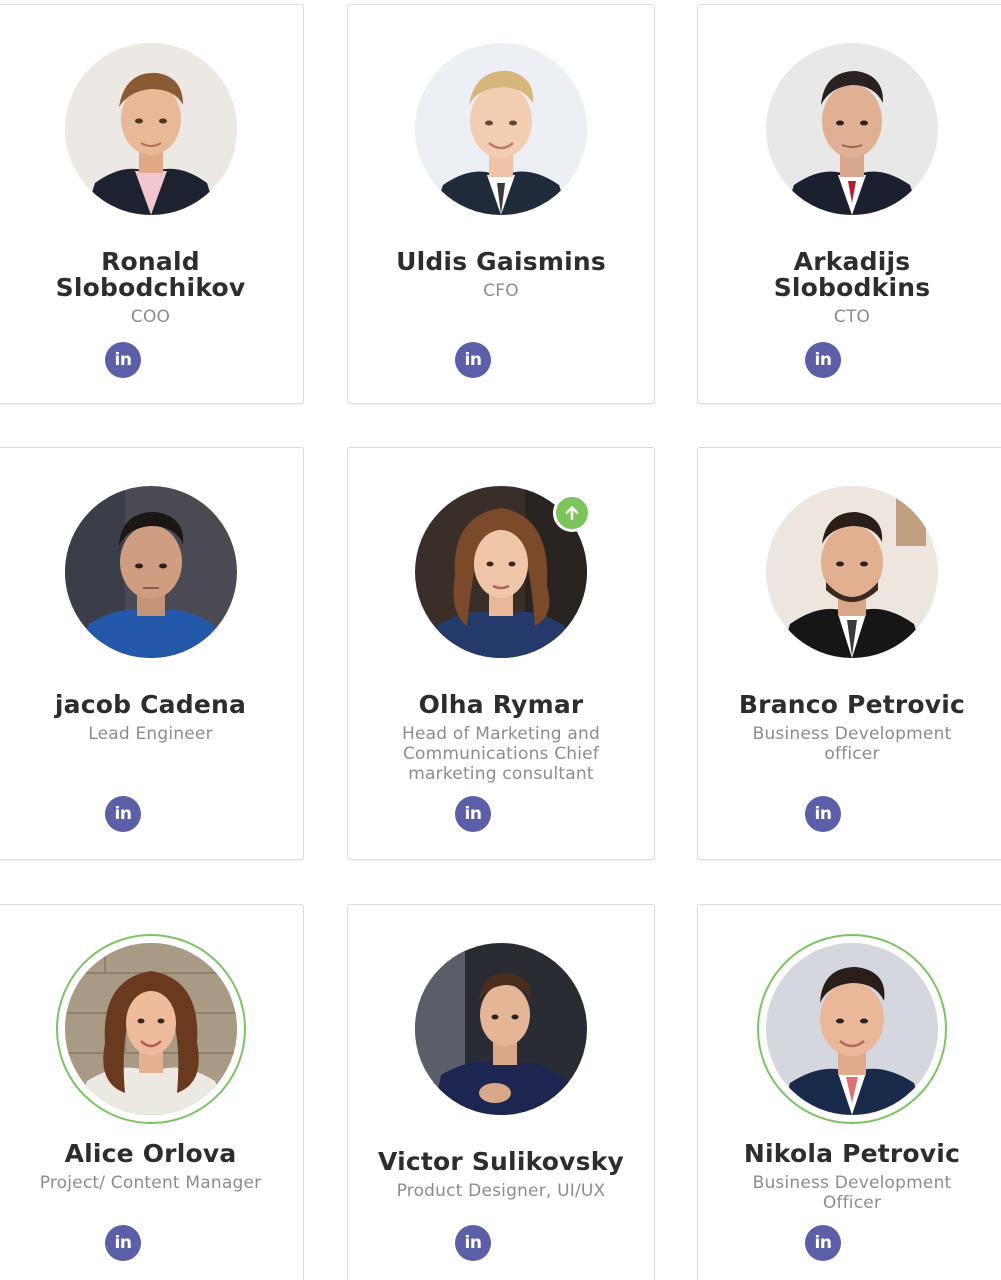  What do you see at coordinates (150, 1183) in the screenshot?
I see `member-role: Project/ Content Manager` at bounding box center [150, 1183].